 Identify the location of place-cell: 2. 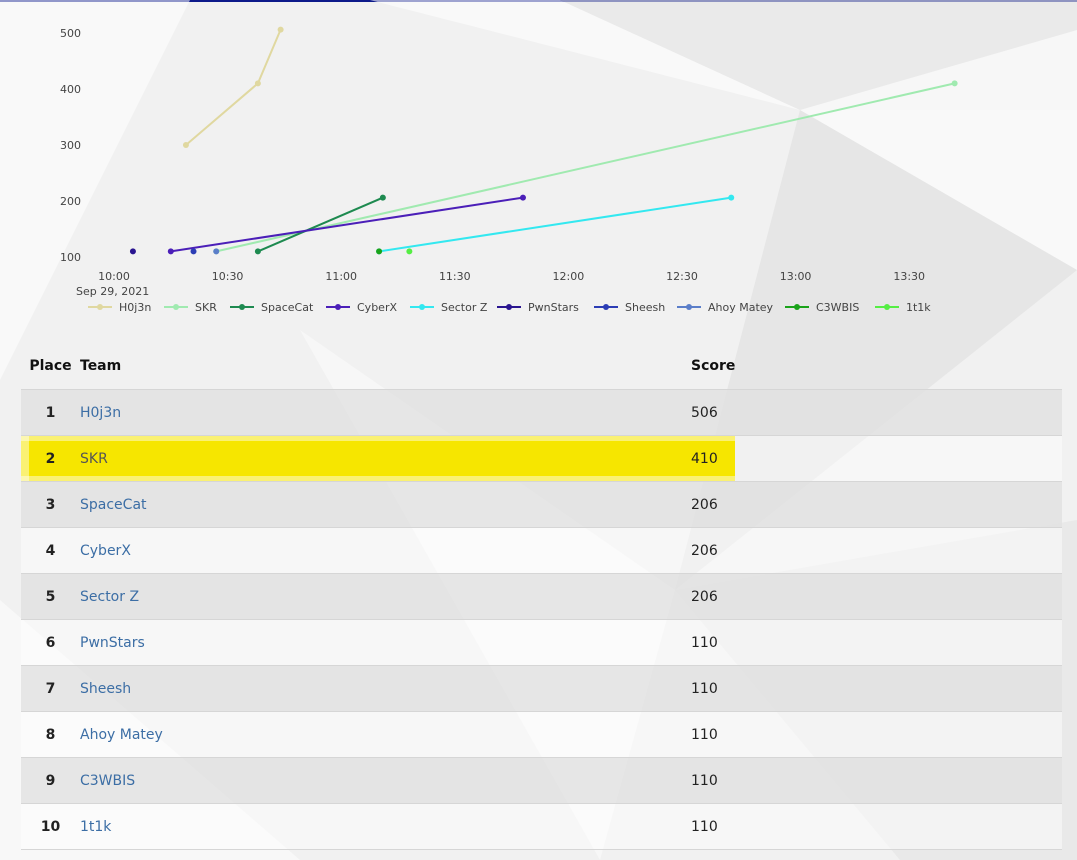
(50, 458).